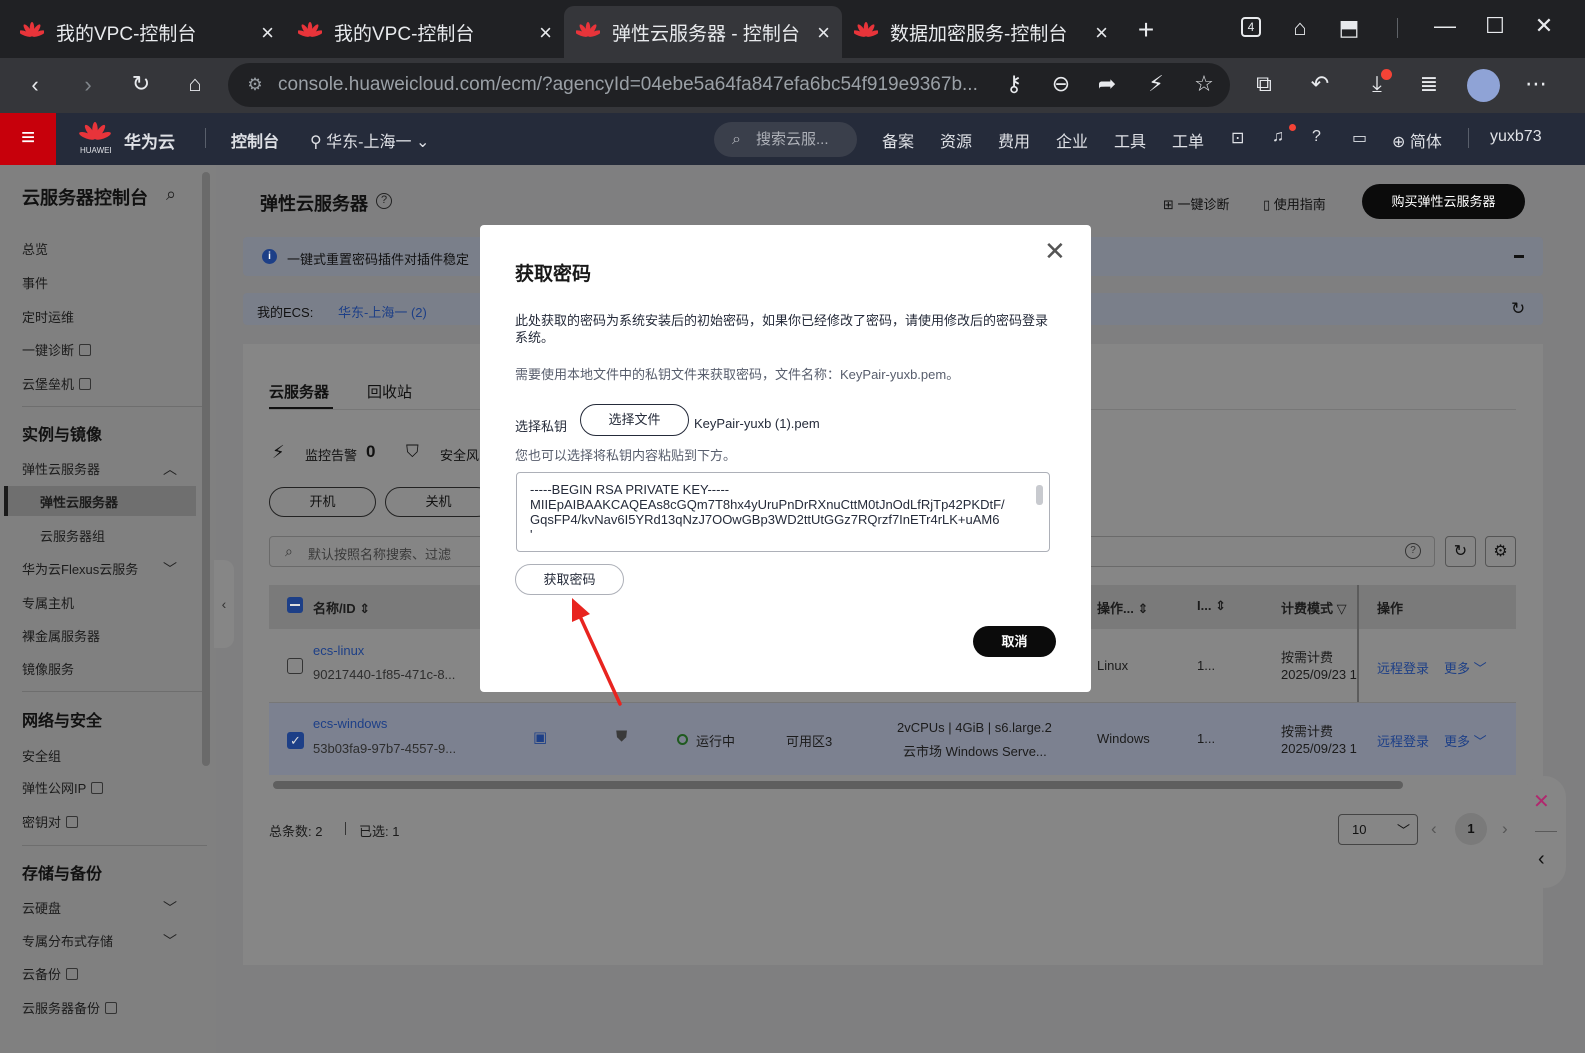  What do you see at coordinates (88, 85) in the screenshot?
I see `forward-arrow-icon: ›` at bounding box center [88, 85].